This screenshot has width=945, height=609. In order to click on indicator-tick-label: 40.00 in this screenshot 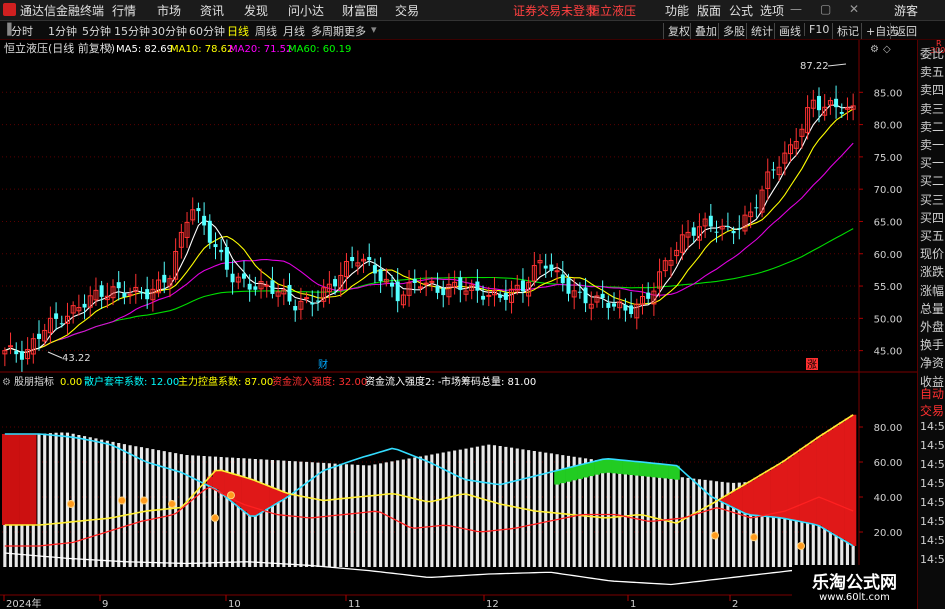, I will do `click(888, 498)`.